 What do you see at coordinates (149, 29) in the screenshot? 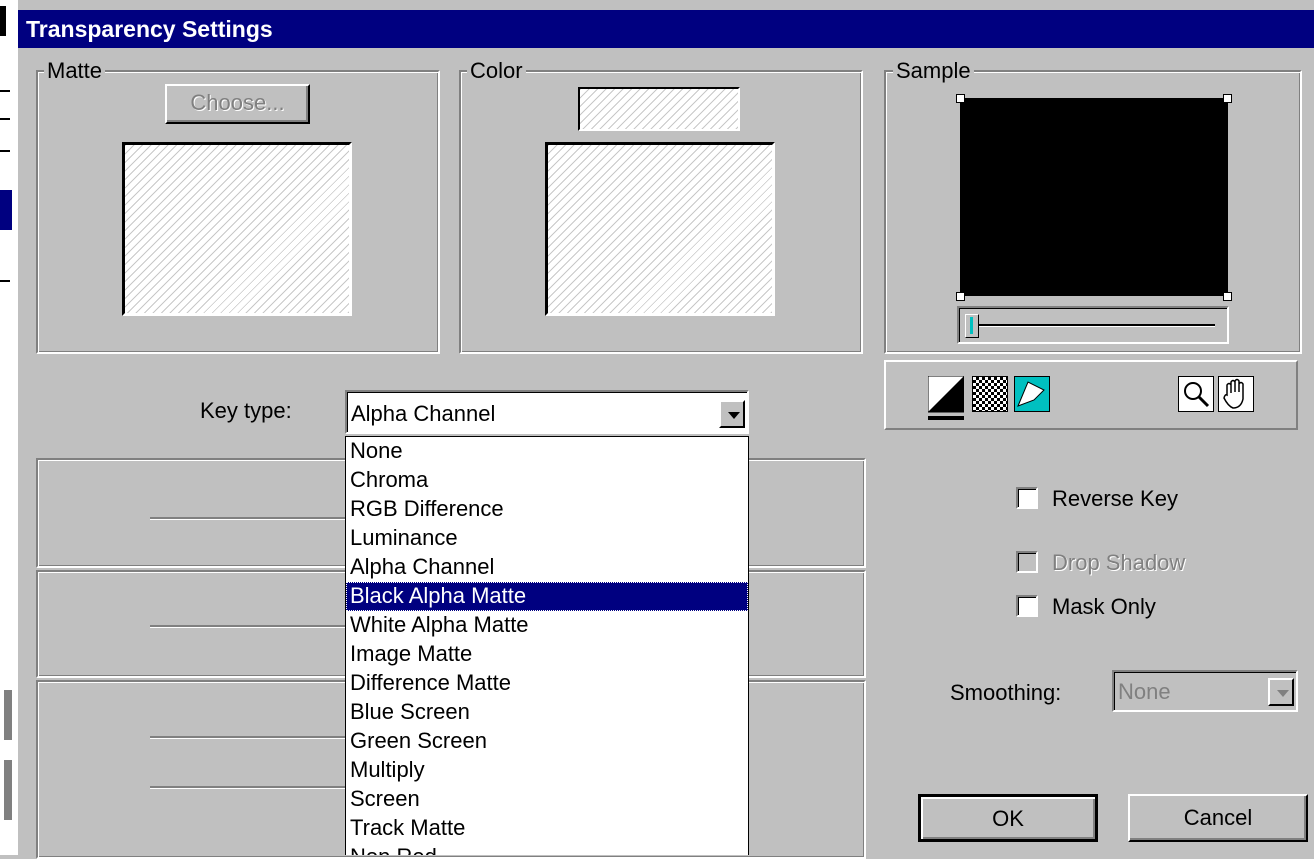
I see `dialog-title: Transparency Settings` at bounding box center [149, 29].